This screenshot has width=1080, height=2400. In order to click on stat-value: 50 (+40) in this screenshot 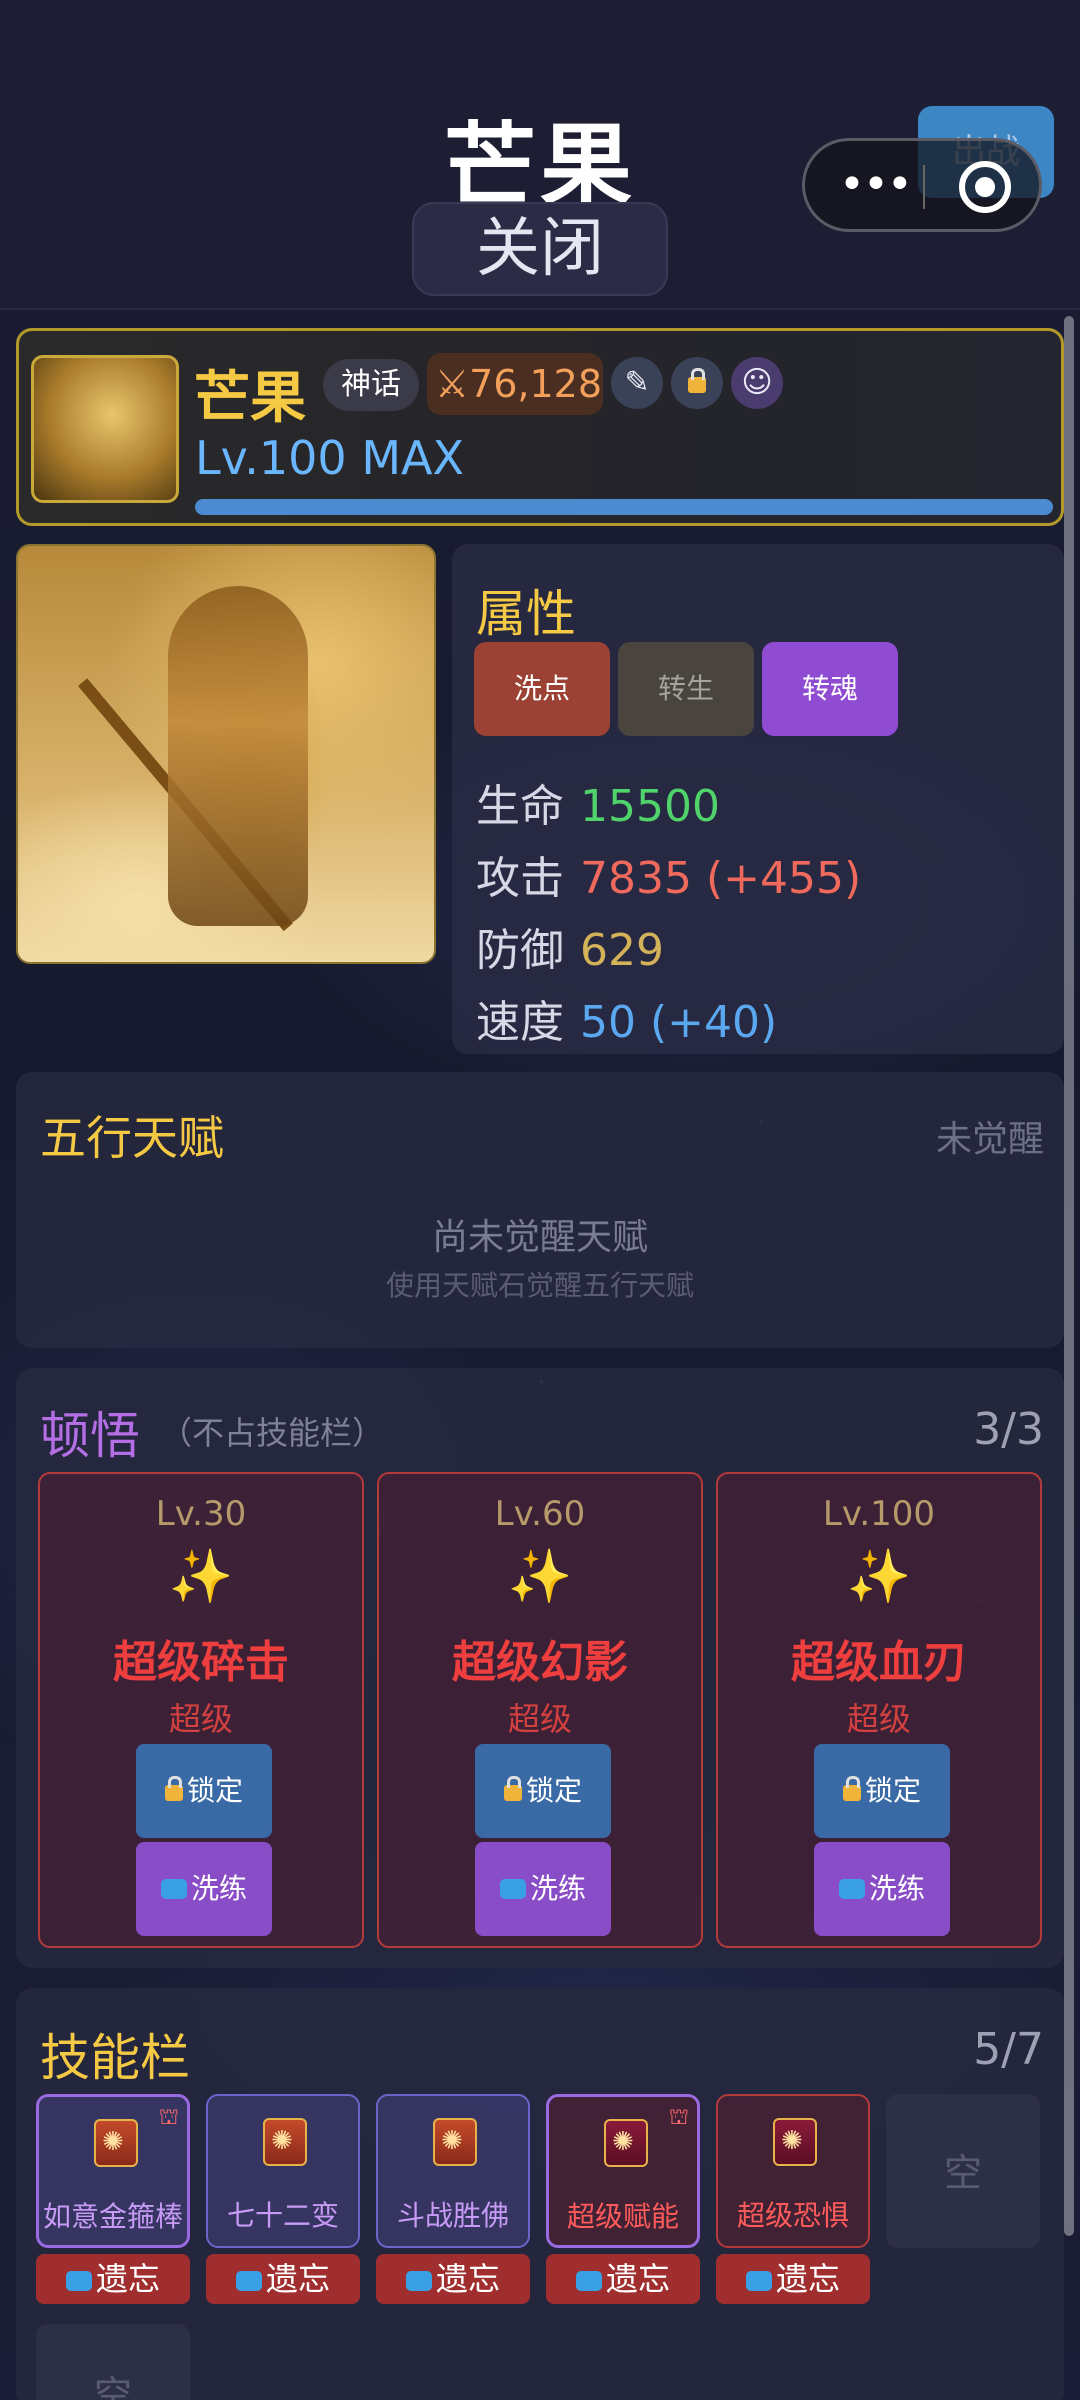, I will do `click(679, 1022)`.